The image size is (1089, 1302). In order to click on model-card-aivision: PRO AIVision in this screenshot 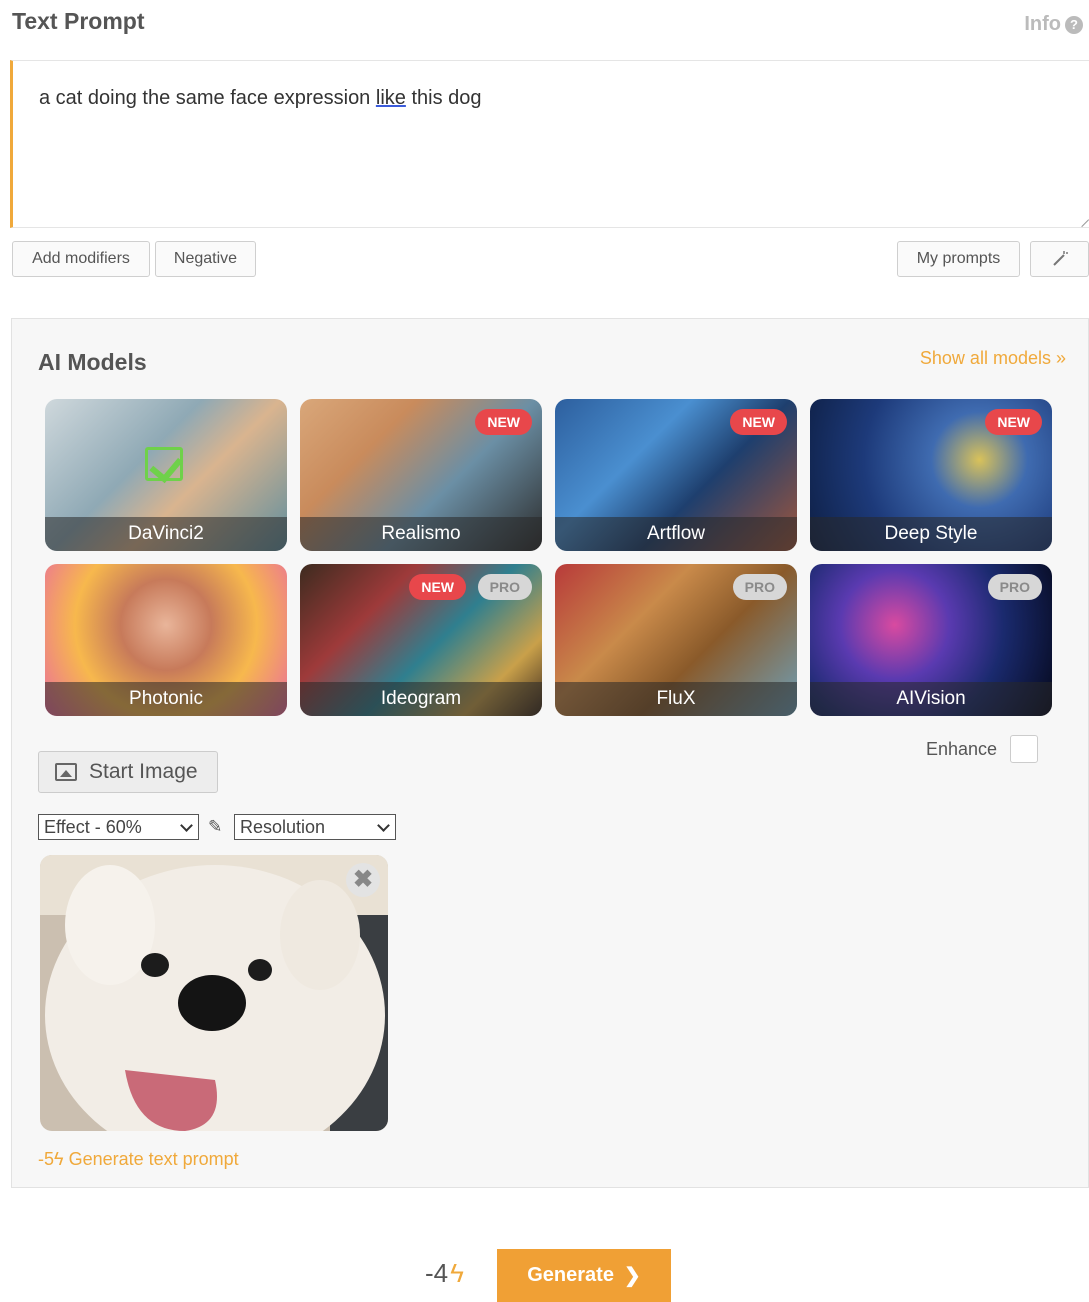, I will do `click(931, 640)`.